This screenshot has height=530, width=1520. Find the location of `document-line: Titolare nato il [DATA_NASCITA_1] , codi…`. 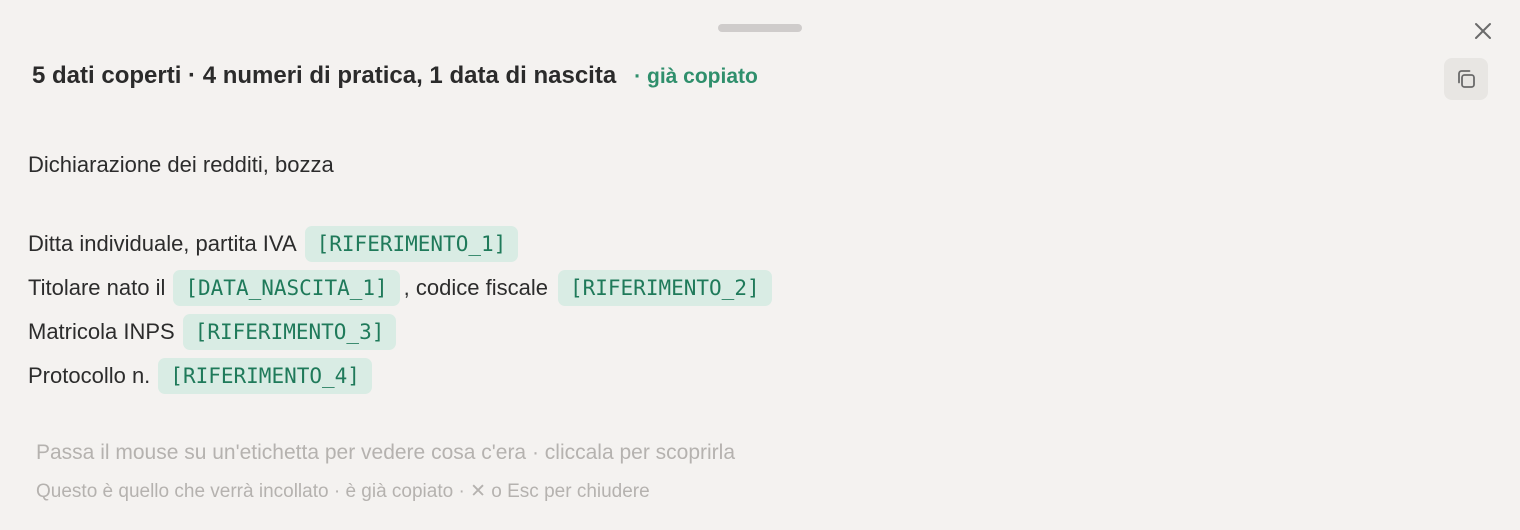

document-line: Titolare nato il [DATA_NASCITA_1] , codi… is located at coordinates (400, 288).